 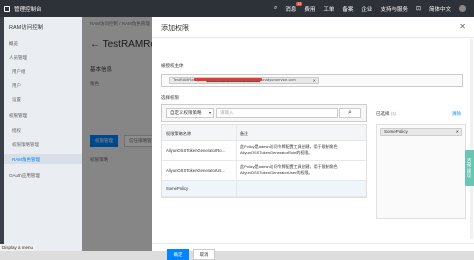 I want to click on selected-title: 已选择 (1), so click(x=386, y=114).